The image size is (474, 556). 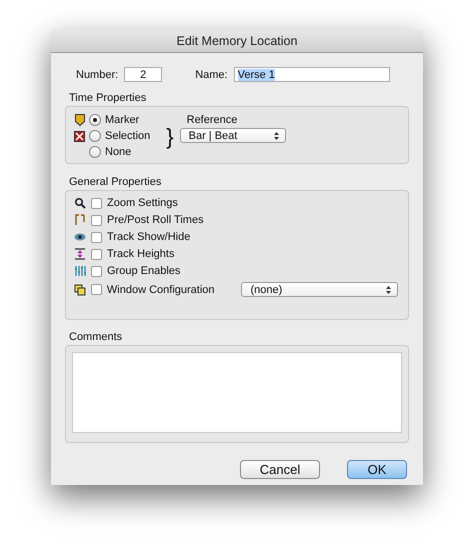 What do you see at coordinates (211, 74) in the screenshot?
I see `name-label: Name:` at bounding box center [211, 74].